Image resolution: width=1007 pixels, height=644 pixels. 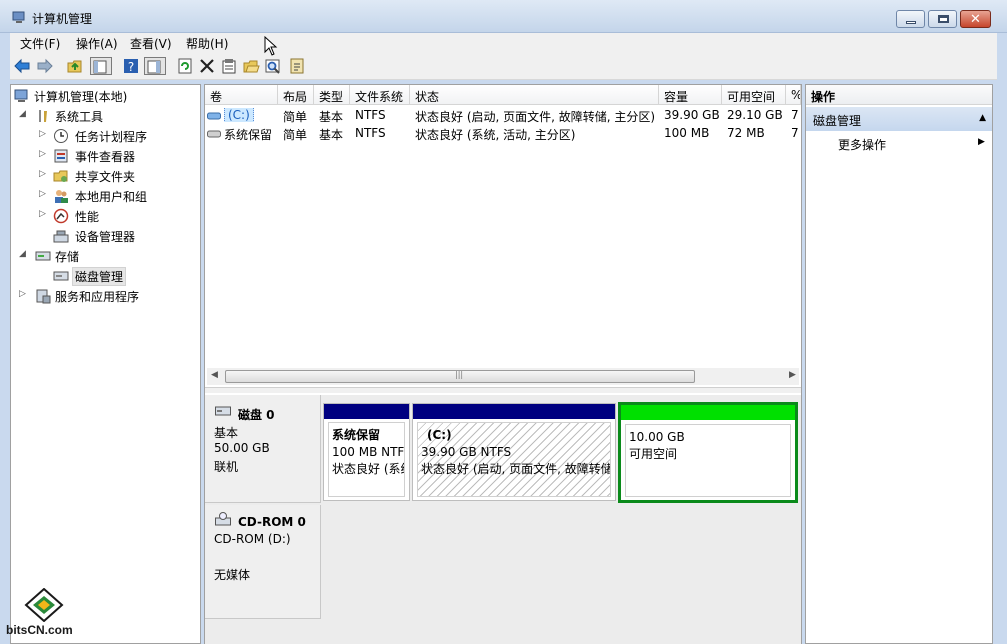 I want to click on volume-free: 72 MB, so click(x=746, y=133).